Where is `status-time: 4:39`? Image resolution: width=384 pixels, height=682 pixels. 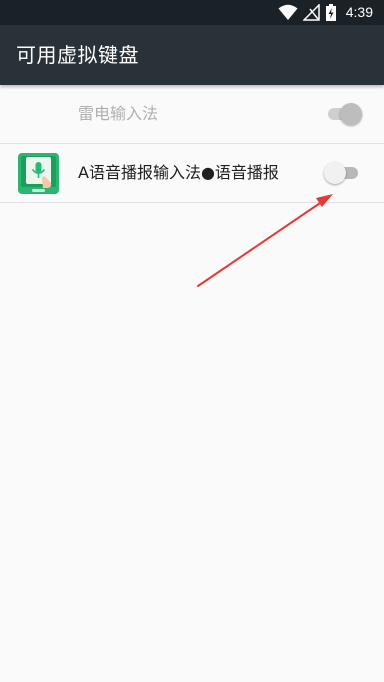
status-time: 4:39 is located at coordinates (359, 12).